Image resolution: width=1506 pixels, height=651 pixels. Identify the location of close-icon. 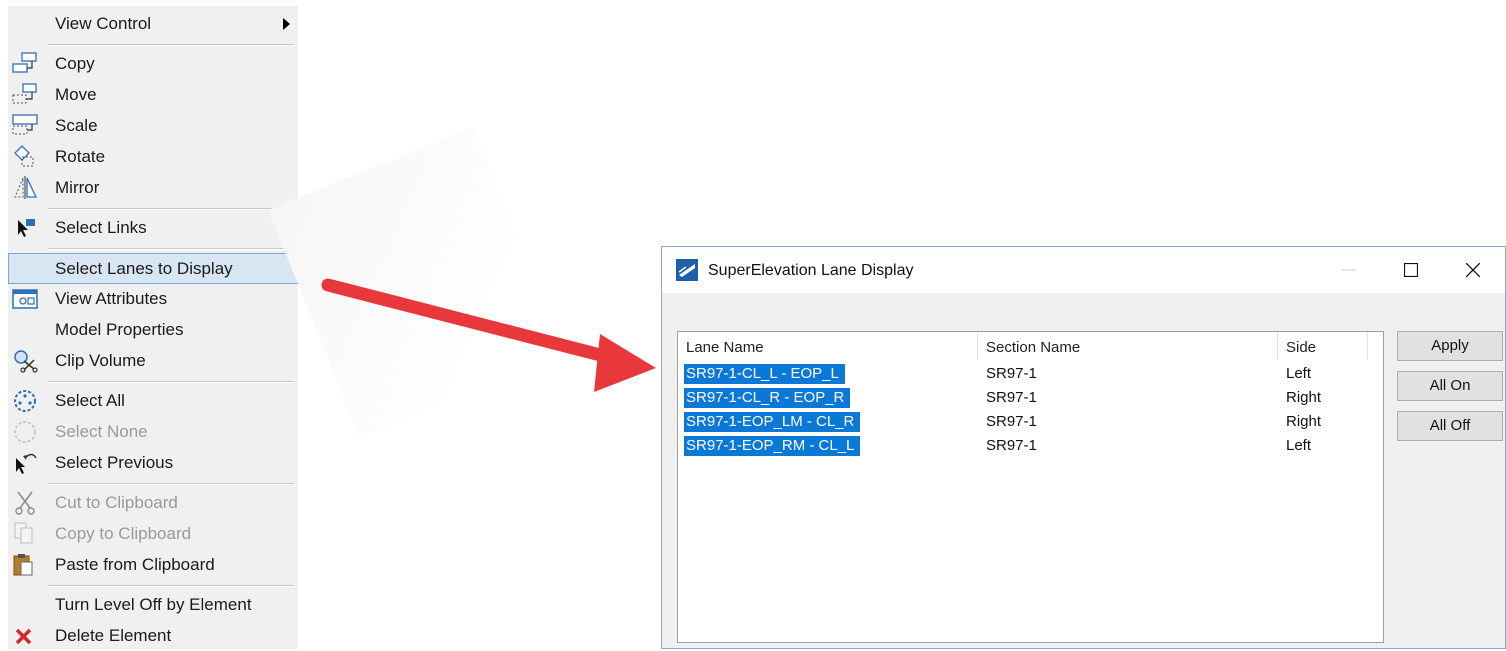
(1473, 270).